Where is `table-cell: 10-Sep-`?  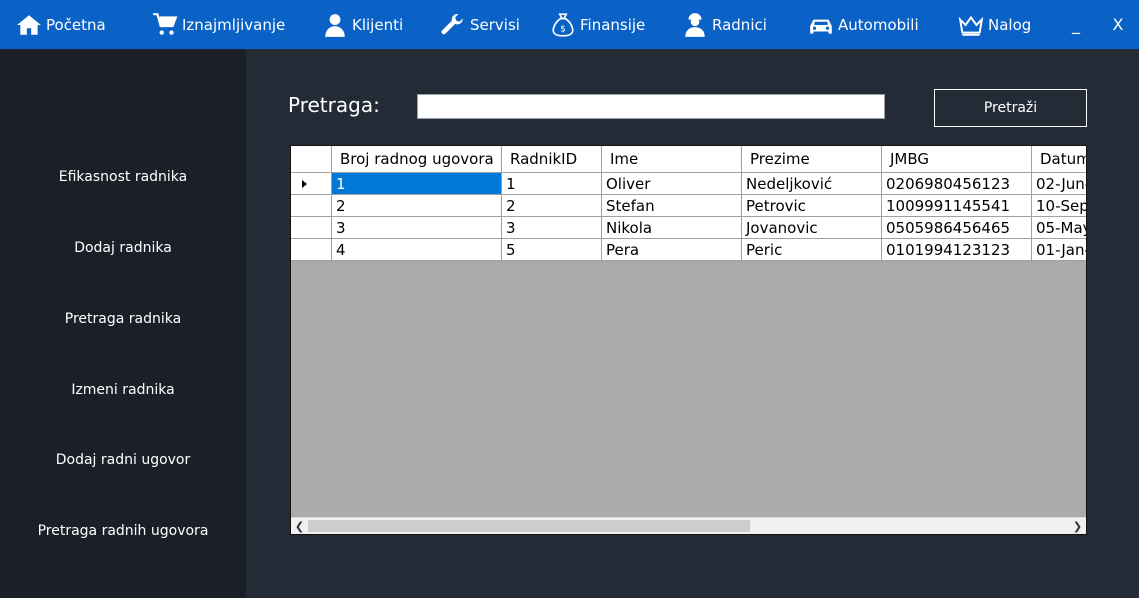
table-cell: 10-Sep- is located at coordinates (1059, 206).